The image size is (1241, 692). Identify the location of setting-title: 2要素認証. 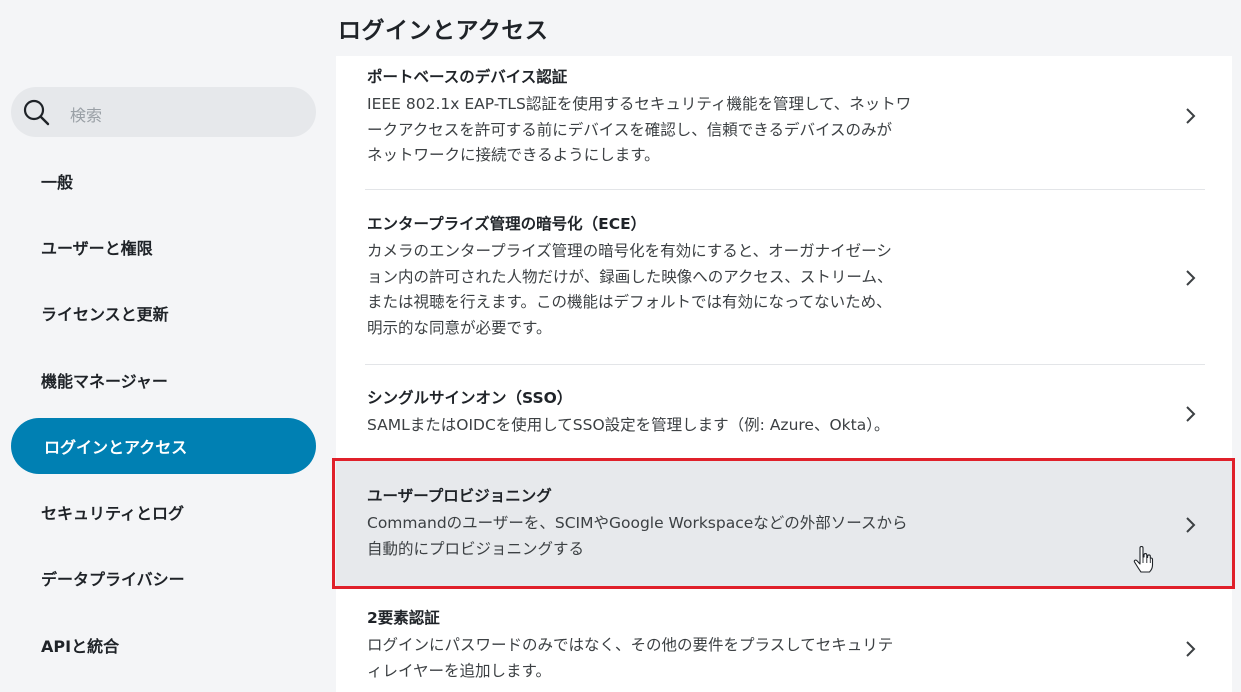
(403, 618).